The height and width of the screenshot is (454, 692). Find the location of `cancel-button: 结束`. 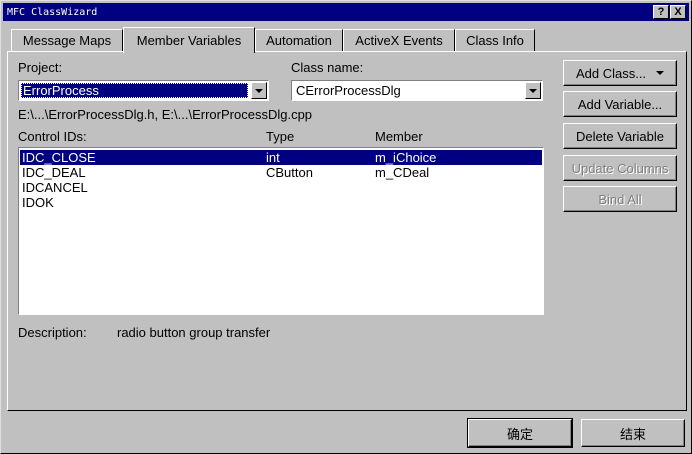

cancel-button: 结束 is located at coordinates (633, 433).